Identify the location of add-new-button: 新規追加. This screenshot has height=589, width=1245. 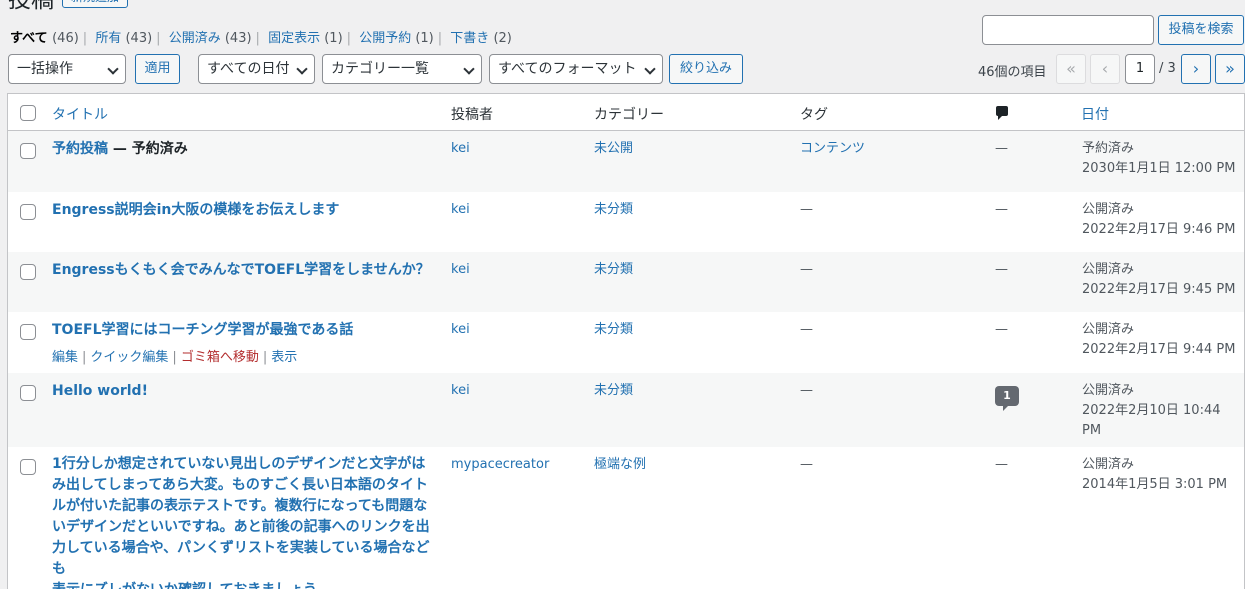
(95, 4).